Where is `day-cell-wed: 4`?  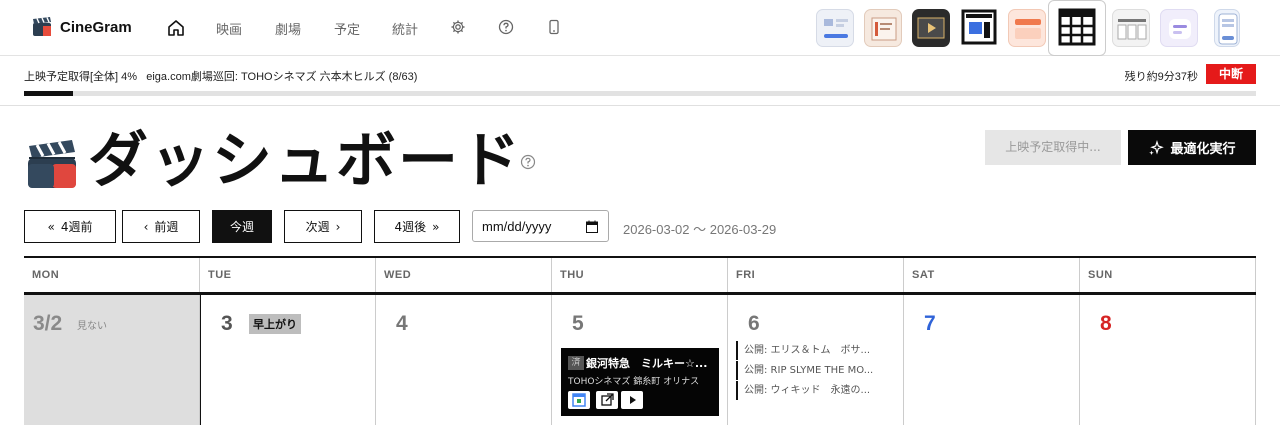
day-cell-wed: 4 is located at coordinates (464, 360).